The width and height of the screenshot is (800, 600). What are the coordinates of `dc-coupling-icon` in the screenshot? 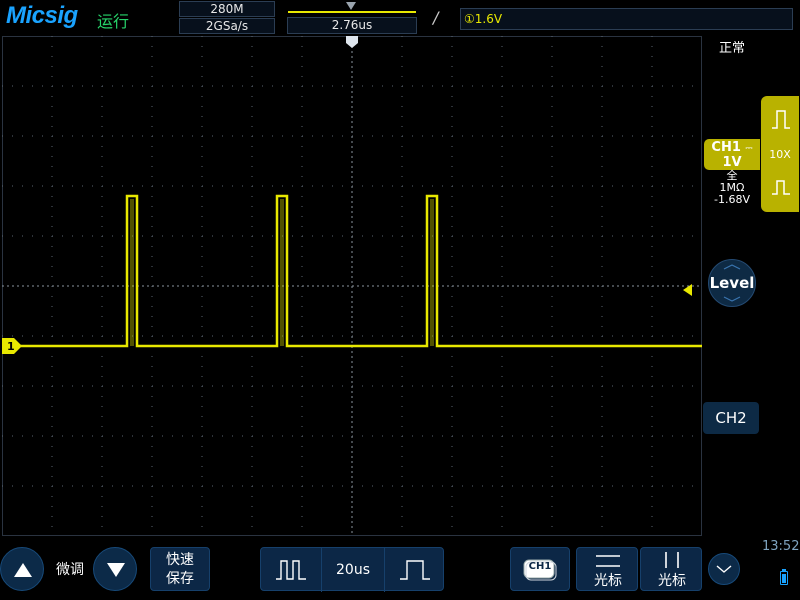 It's located at (781, 119).